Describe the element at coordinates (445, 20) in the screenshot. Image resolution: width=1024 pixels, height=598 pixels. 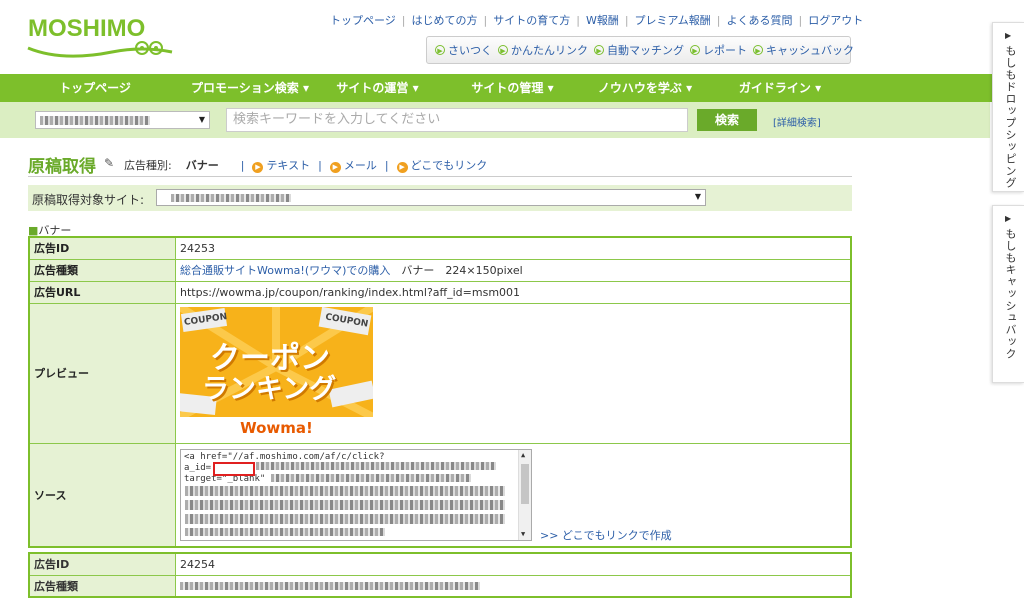
I see `toplink-beginner: はじめての方` at that location.